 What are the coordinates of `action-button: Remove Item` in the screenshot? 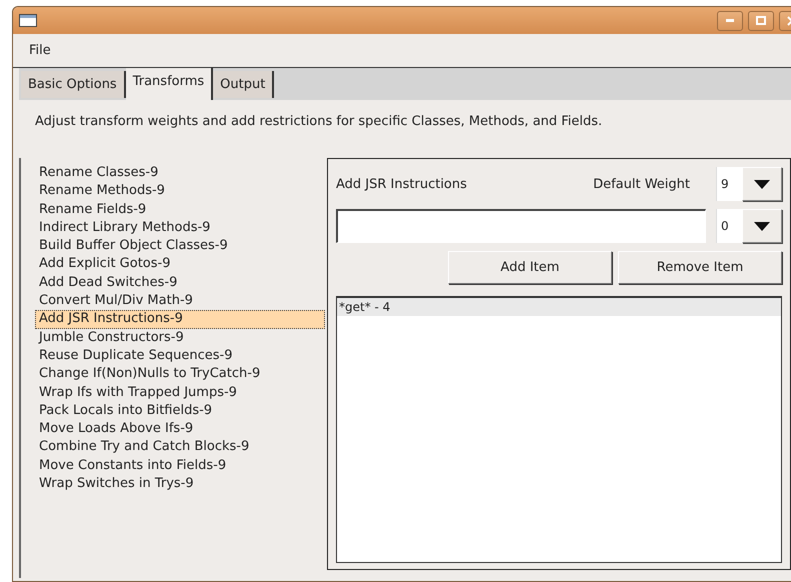 It's located at (700, 267).